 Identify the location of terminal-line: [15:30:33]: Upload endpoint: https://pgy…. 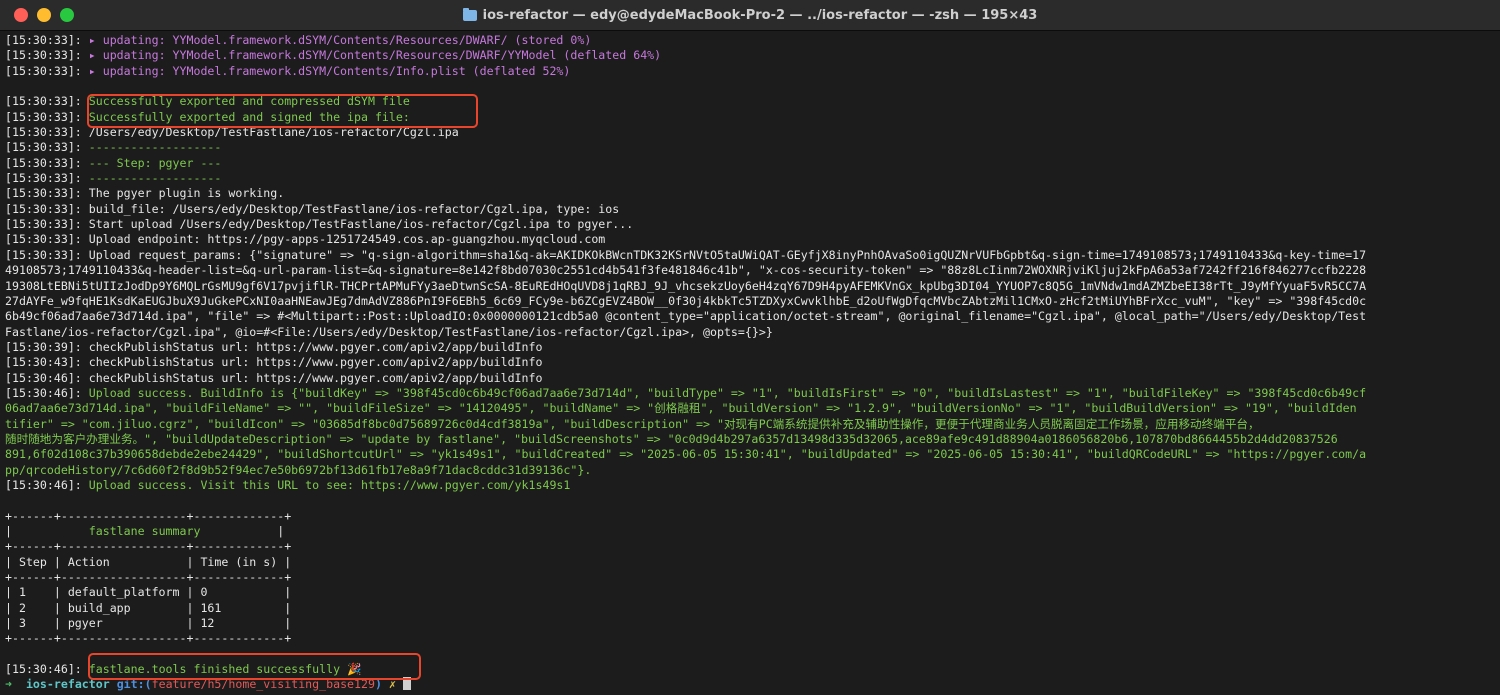
(750, 239).